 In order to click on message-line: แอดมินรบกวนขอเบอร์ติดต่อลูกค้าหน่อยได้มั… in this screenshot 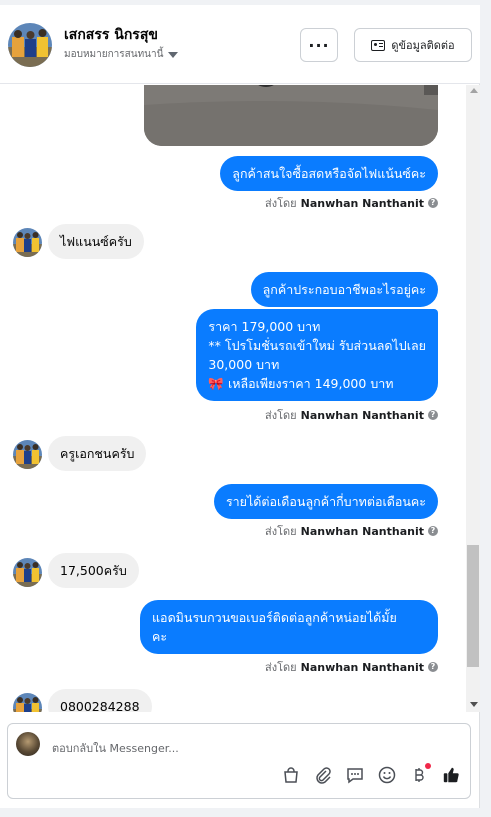, I will do `click(274, 617)`.